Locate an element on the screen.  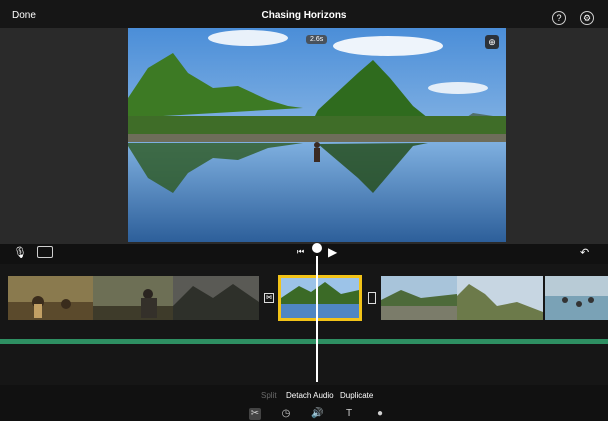
filters-icon: ● is located at coordinates (380, 414).